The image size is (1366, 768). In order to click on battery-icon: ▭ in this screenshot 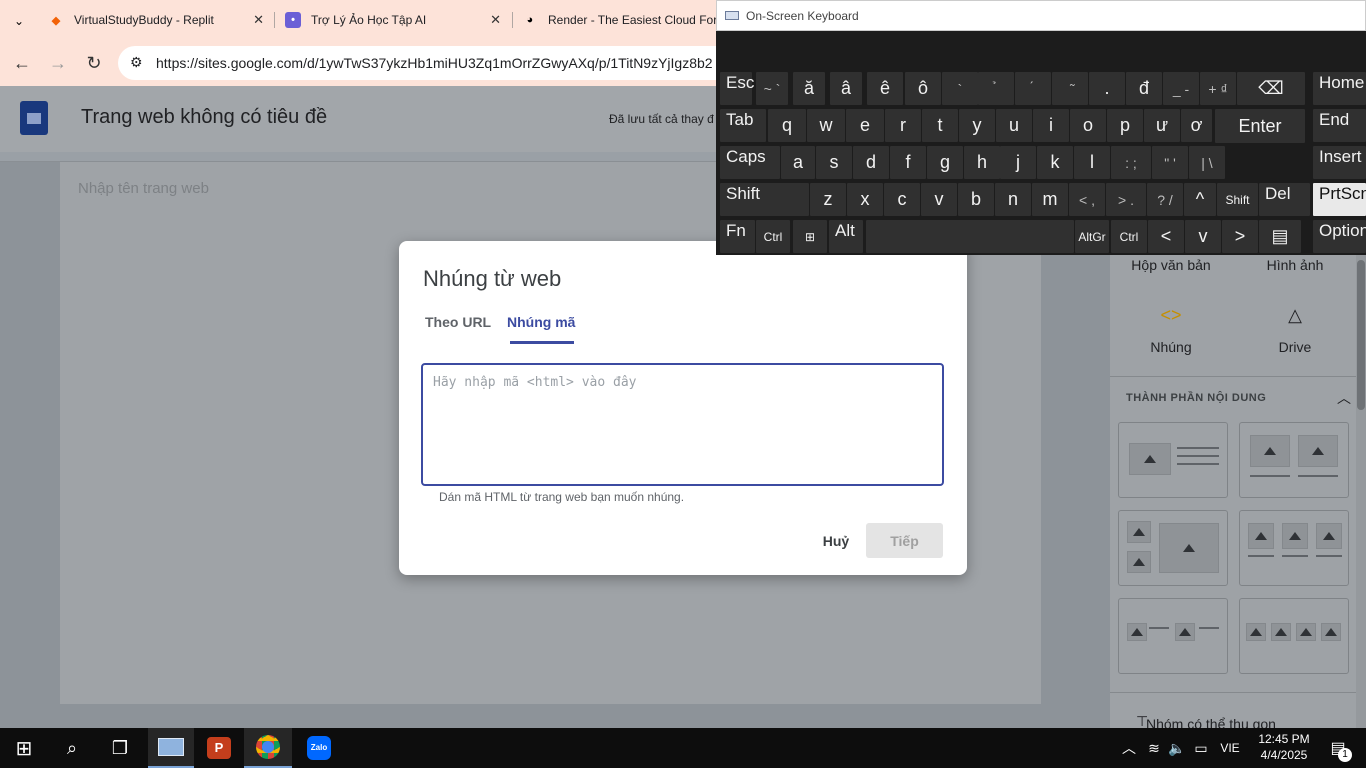, I will do `click(1201, 748)`.